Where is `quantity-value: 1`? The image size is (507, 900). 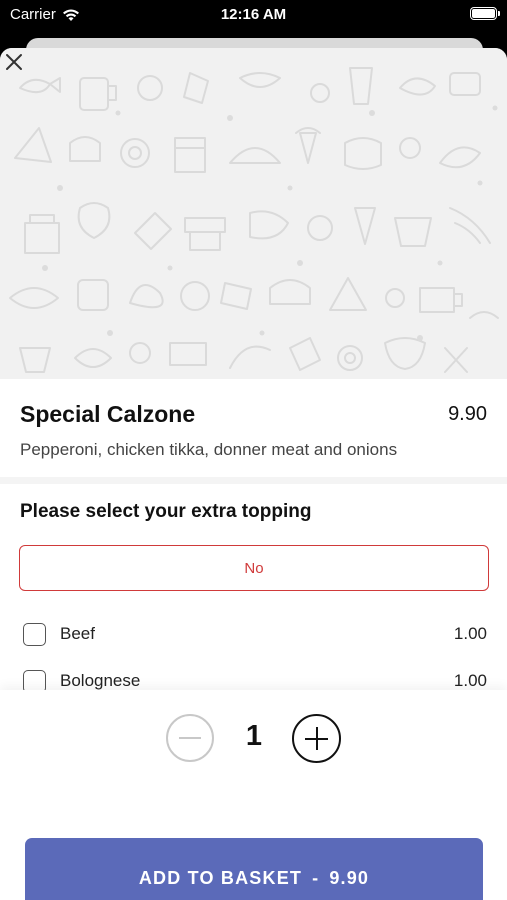
quantity-value: 1 is located at coordinates (254, 736).